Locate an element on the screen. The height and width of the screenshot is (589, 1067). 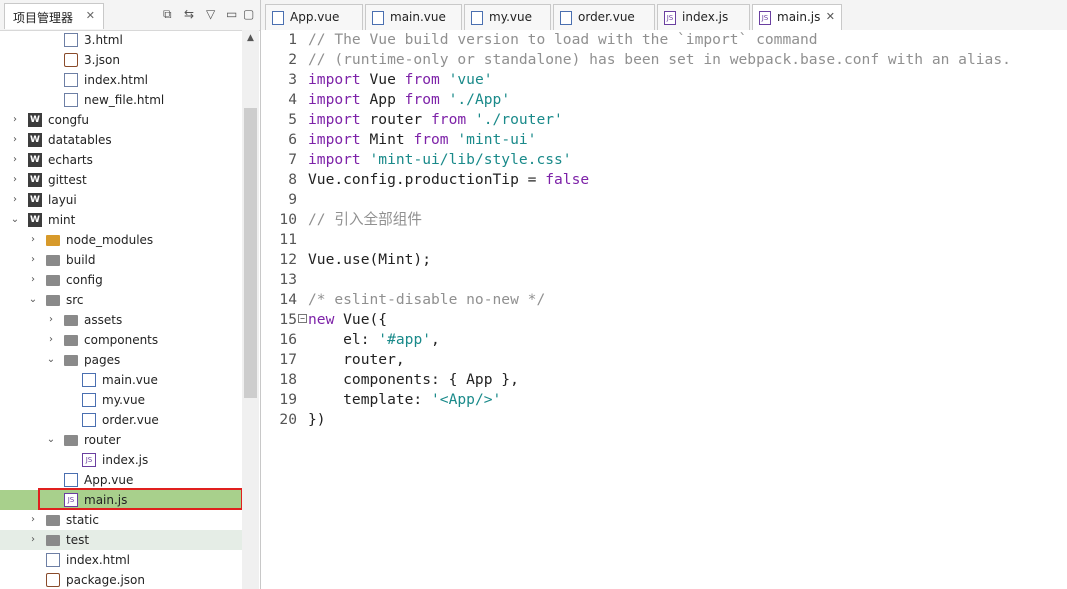
tree-item-3-html: 3.html is located at coordinates (121, 40).